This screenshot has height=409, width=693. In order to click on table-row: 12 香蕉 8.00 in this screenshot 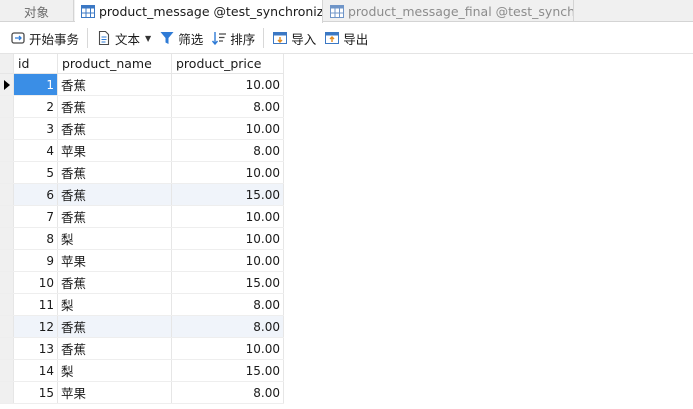, I will do `click(142, 327)`.